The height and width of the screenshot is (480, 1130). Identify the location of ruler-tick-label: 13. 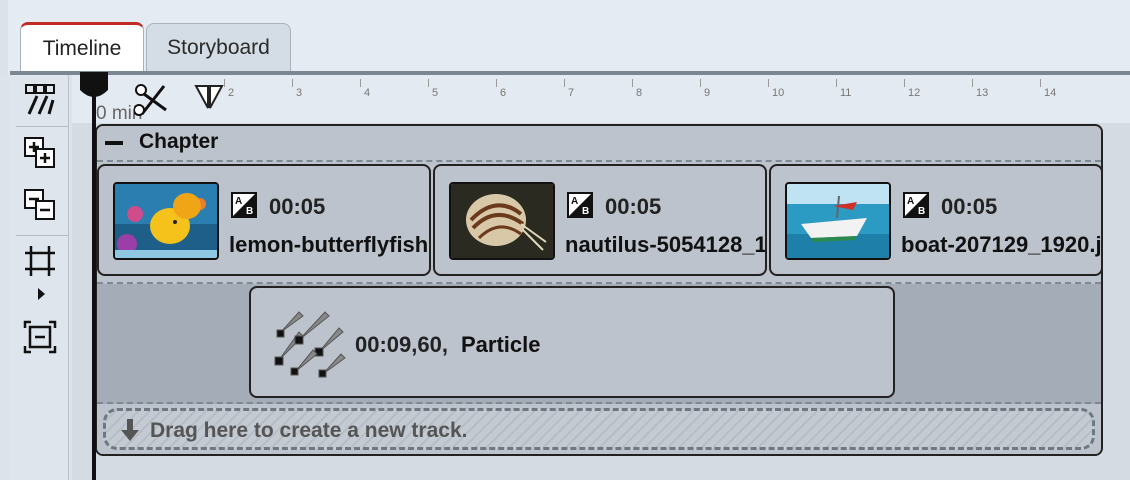
(982, 93).